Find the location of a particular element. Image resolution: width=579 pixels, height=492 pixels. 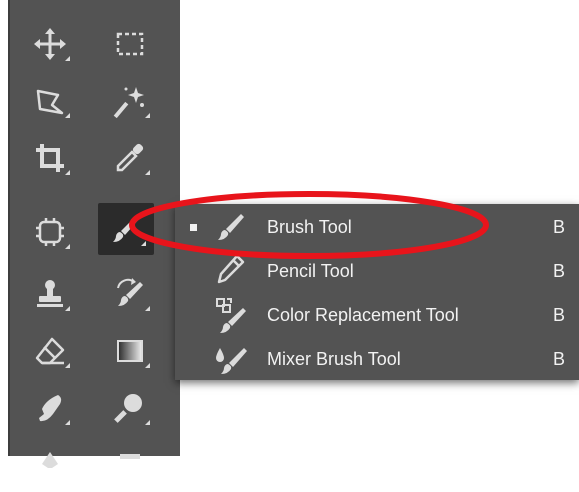

brush-tool-button is located at coordinates (126, 229).